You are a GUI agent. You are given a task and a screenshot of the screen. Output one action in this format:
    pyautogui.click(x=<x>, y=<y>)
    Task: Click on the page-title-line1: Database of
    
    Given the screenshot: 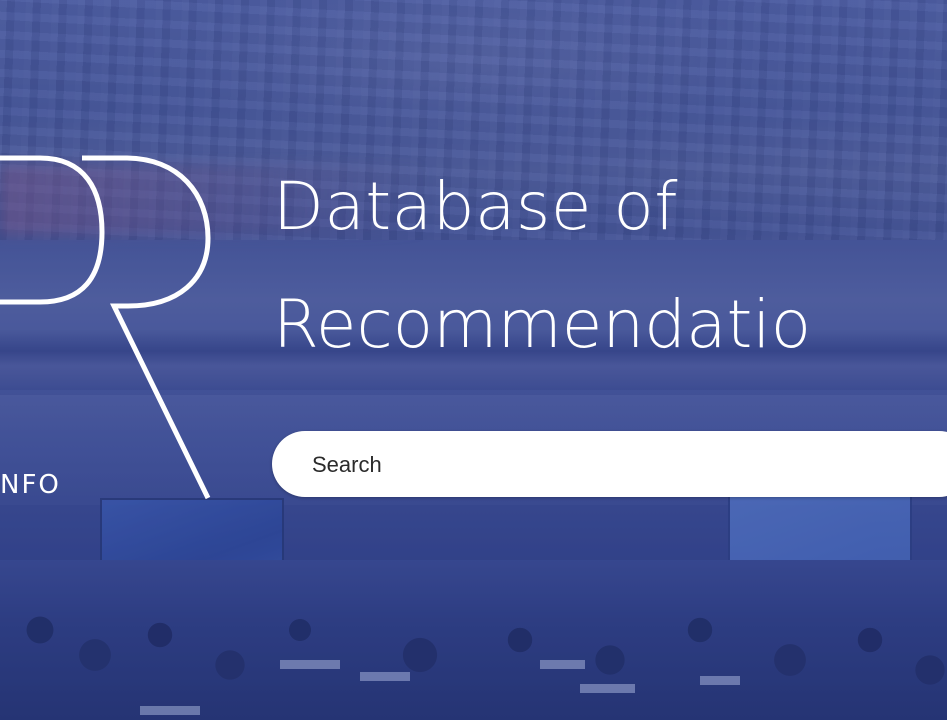 What is the action you would take?
    pyautogui.click(x=476, y=206)
    